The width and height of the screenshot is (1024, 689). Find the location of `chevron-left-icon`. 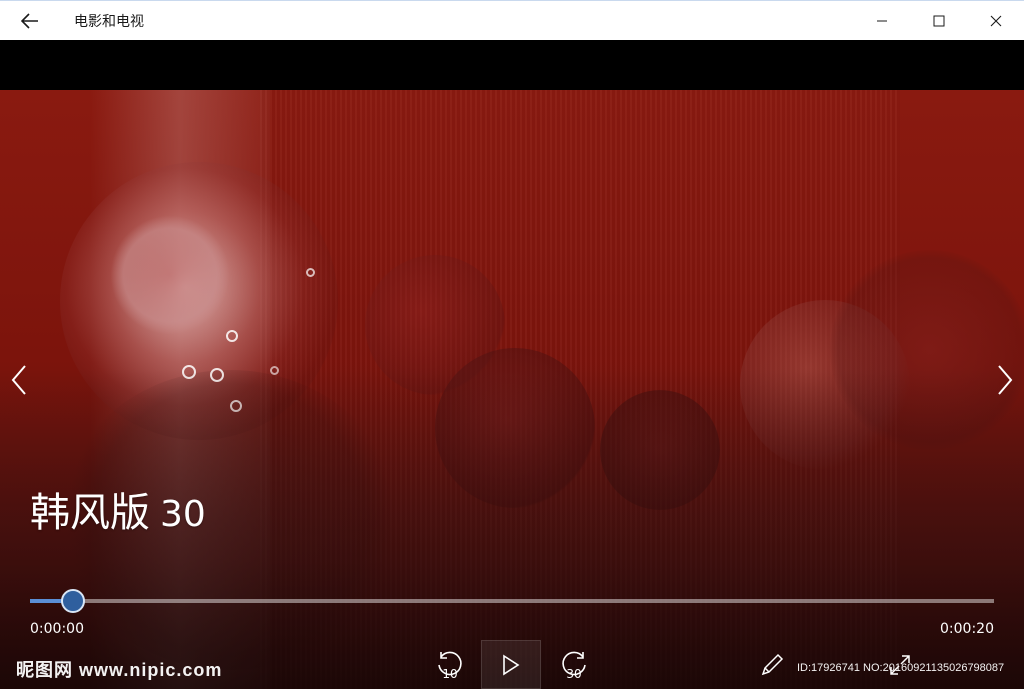

chevron-left-icon is located at coordinates (18, 380).